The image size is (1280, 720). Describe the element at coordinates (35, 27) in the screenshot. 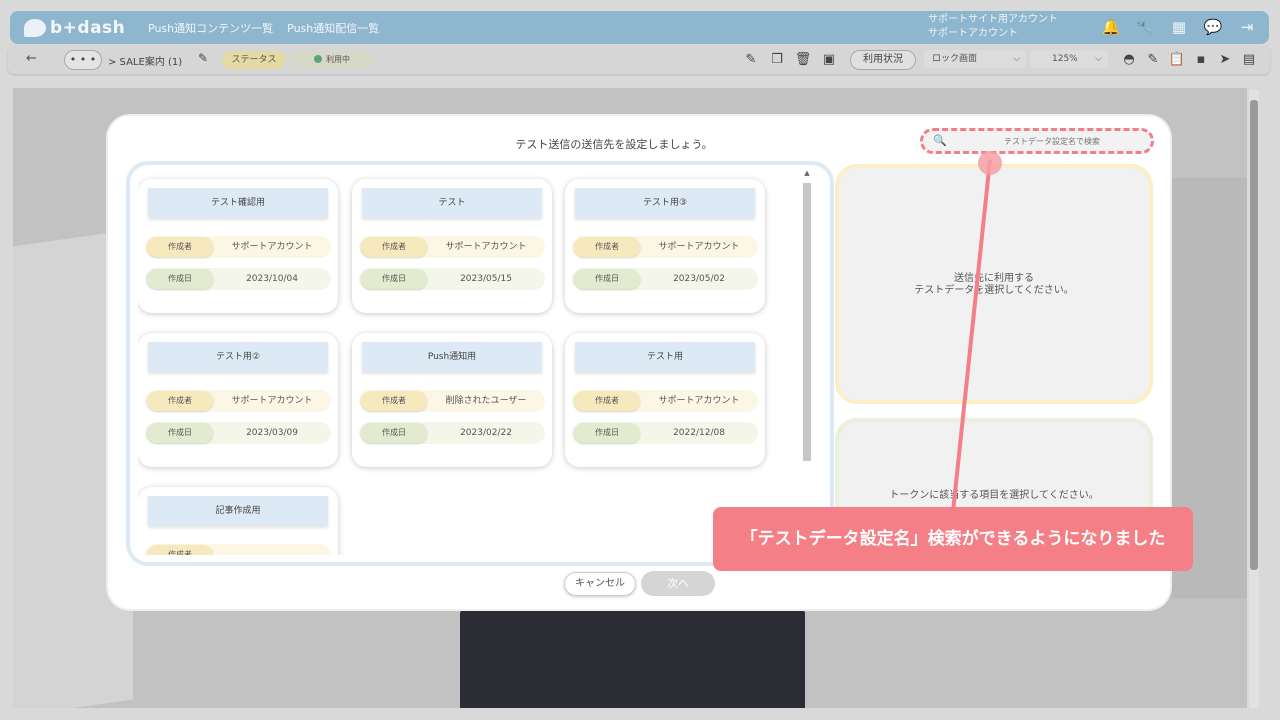

I see `logo-mark-icon` at that location.